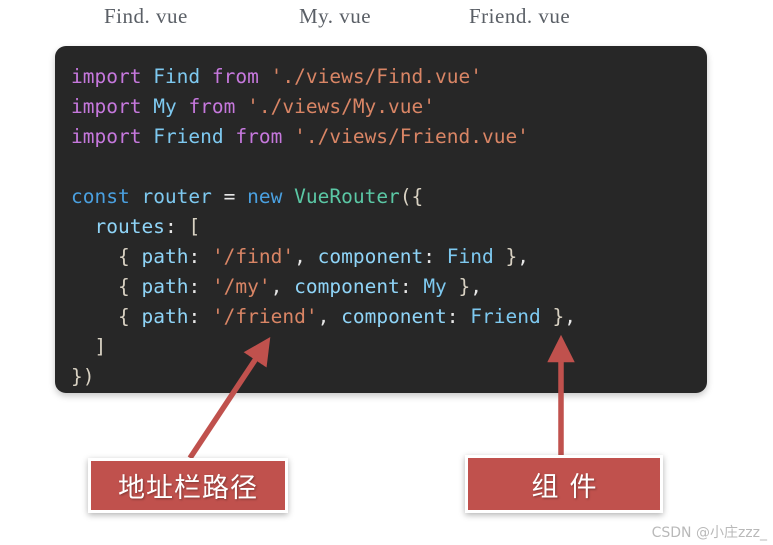 The image size is (773, 545). Describe the element at coordinates (335, 16) in the screenshot. I see `file-label-my: My. vue` at that location.